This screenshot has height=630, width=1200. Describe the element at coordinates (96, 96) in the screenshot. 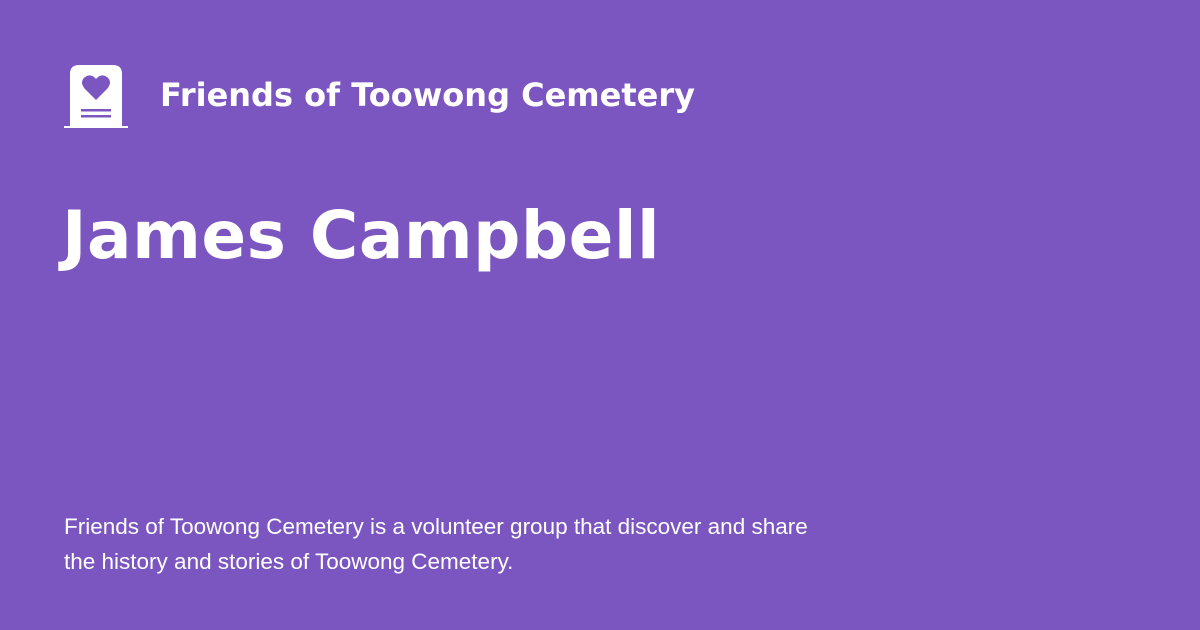

I see `headstone-heart-icon` at that location.